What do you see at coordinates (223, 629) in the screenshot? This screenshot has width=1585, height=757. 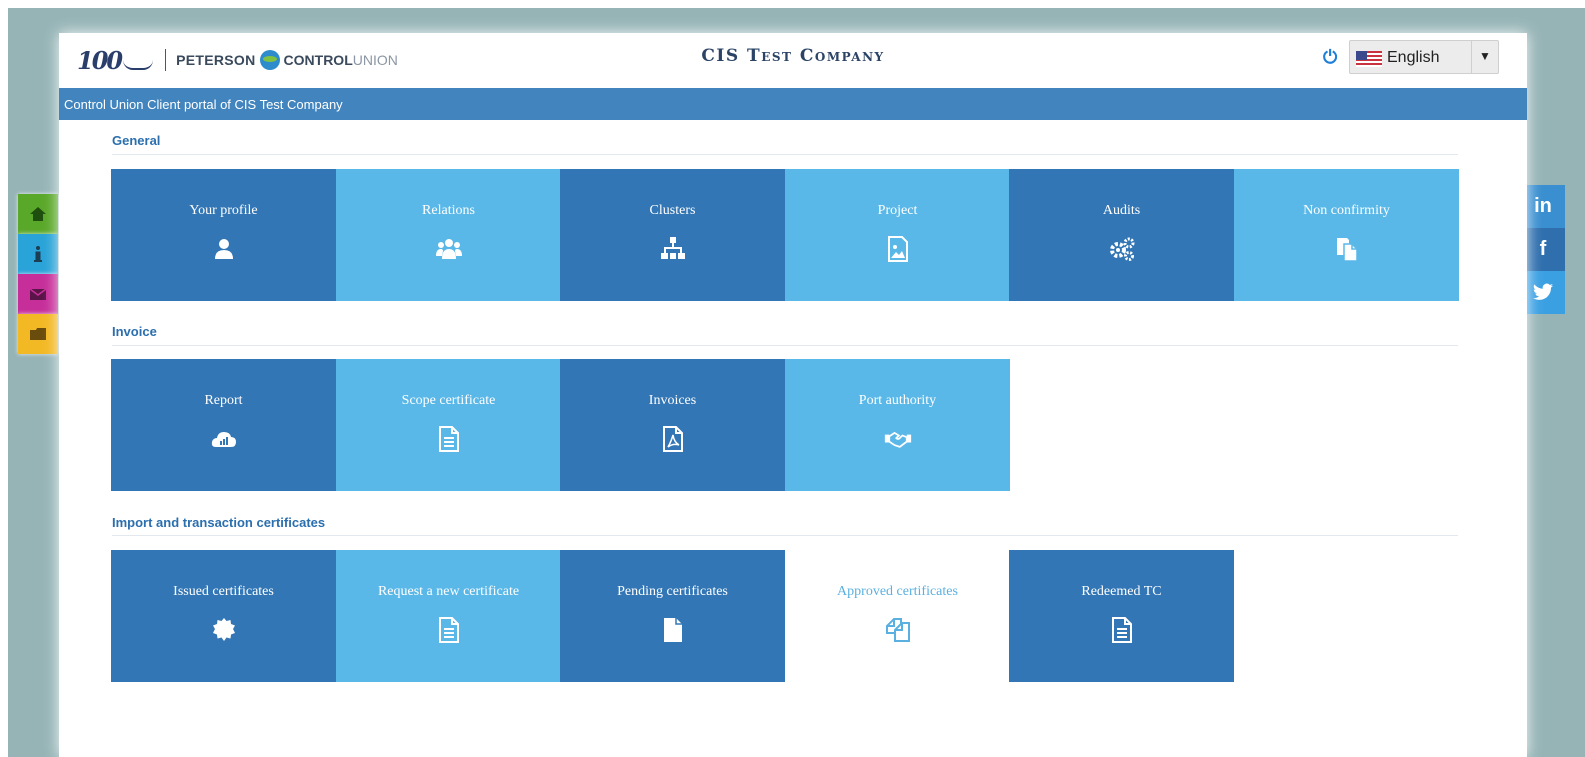 I see `certificate-badge-icon` at bounding box center [223, 629].